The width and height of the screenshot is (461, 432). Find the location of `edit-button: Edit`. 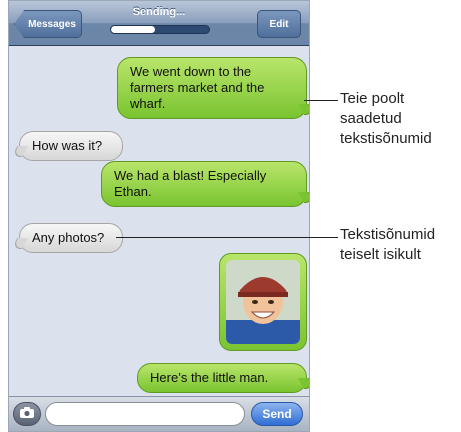

edit-button: Edit is located at coordinates (279, 24).